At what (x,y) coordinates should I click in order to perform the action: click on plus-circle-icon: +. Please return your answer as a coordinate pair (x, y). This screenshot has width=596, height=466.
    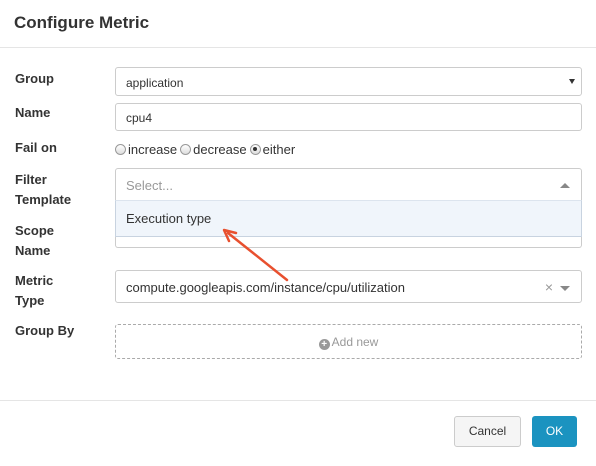
    Looking at the image, I should click on (324, 344).